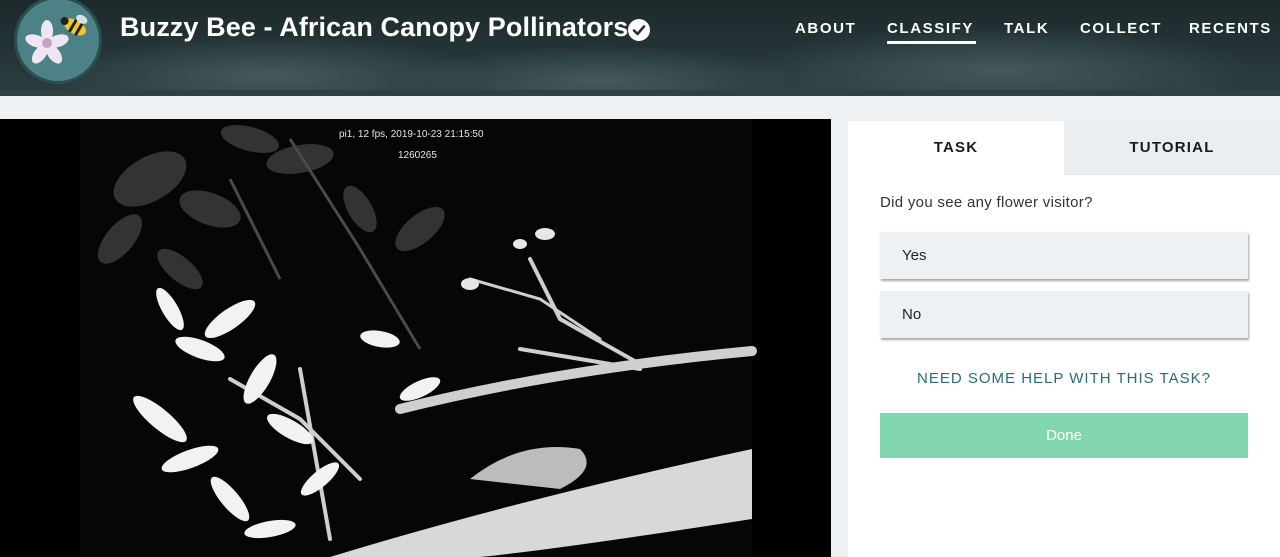  Describe the element at coordinates (1121, 28) in the screenshot. I see `nav-collect: COLLECT` at that location.